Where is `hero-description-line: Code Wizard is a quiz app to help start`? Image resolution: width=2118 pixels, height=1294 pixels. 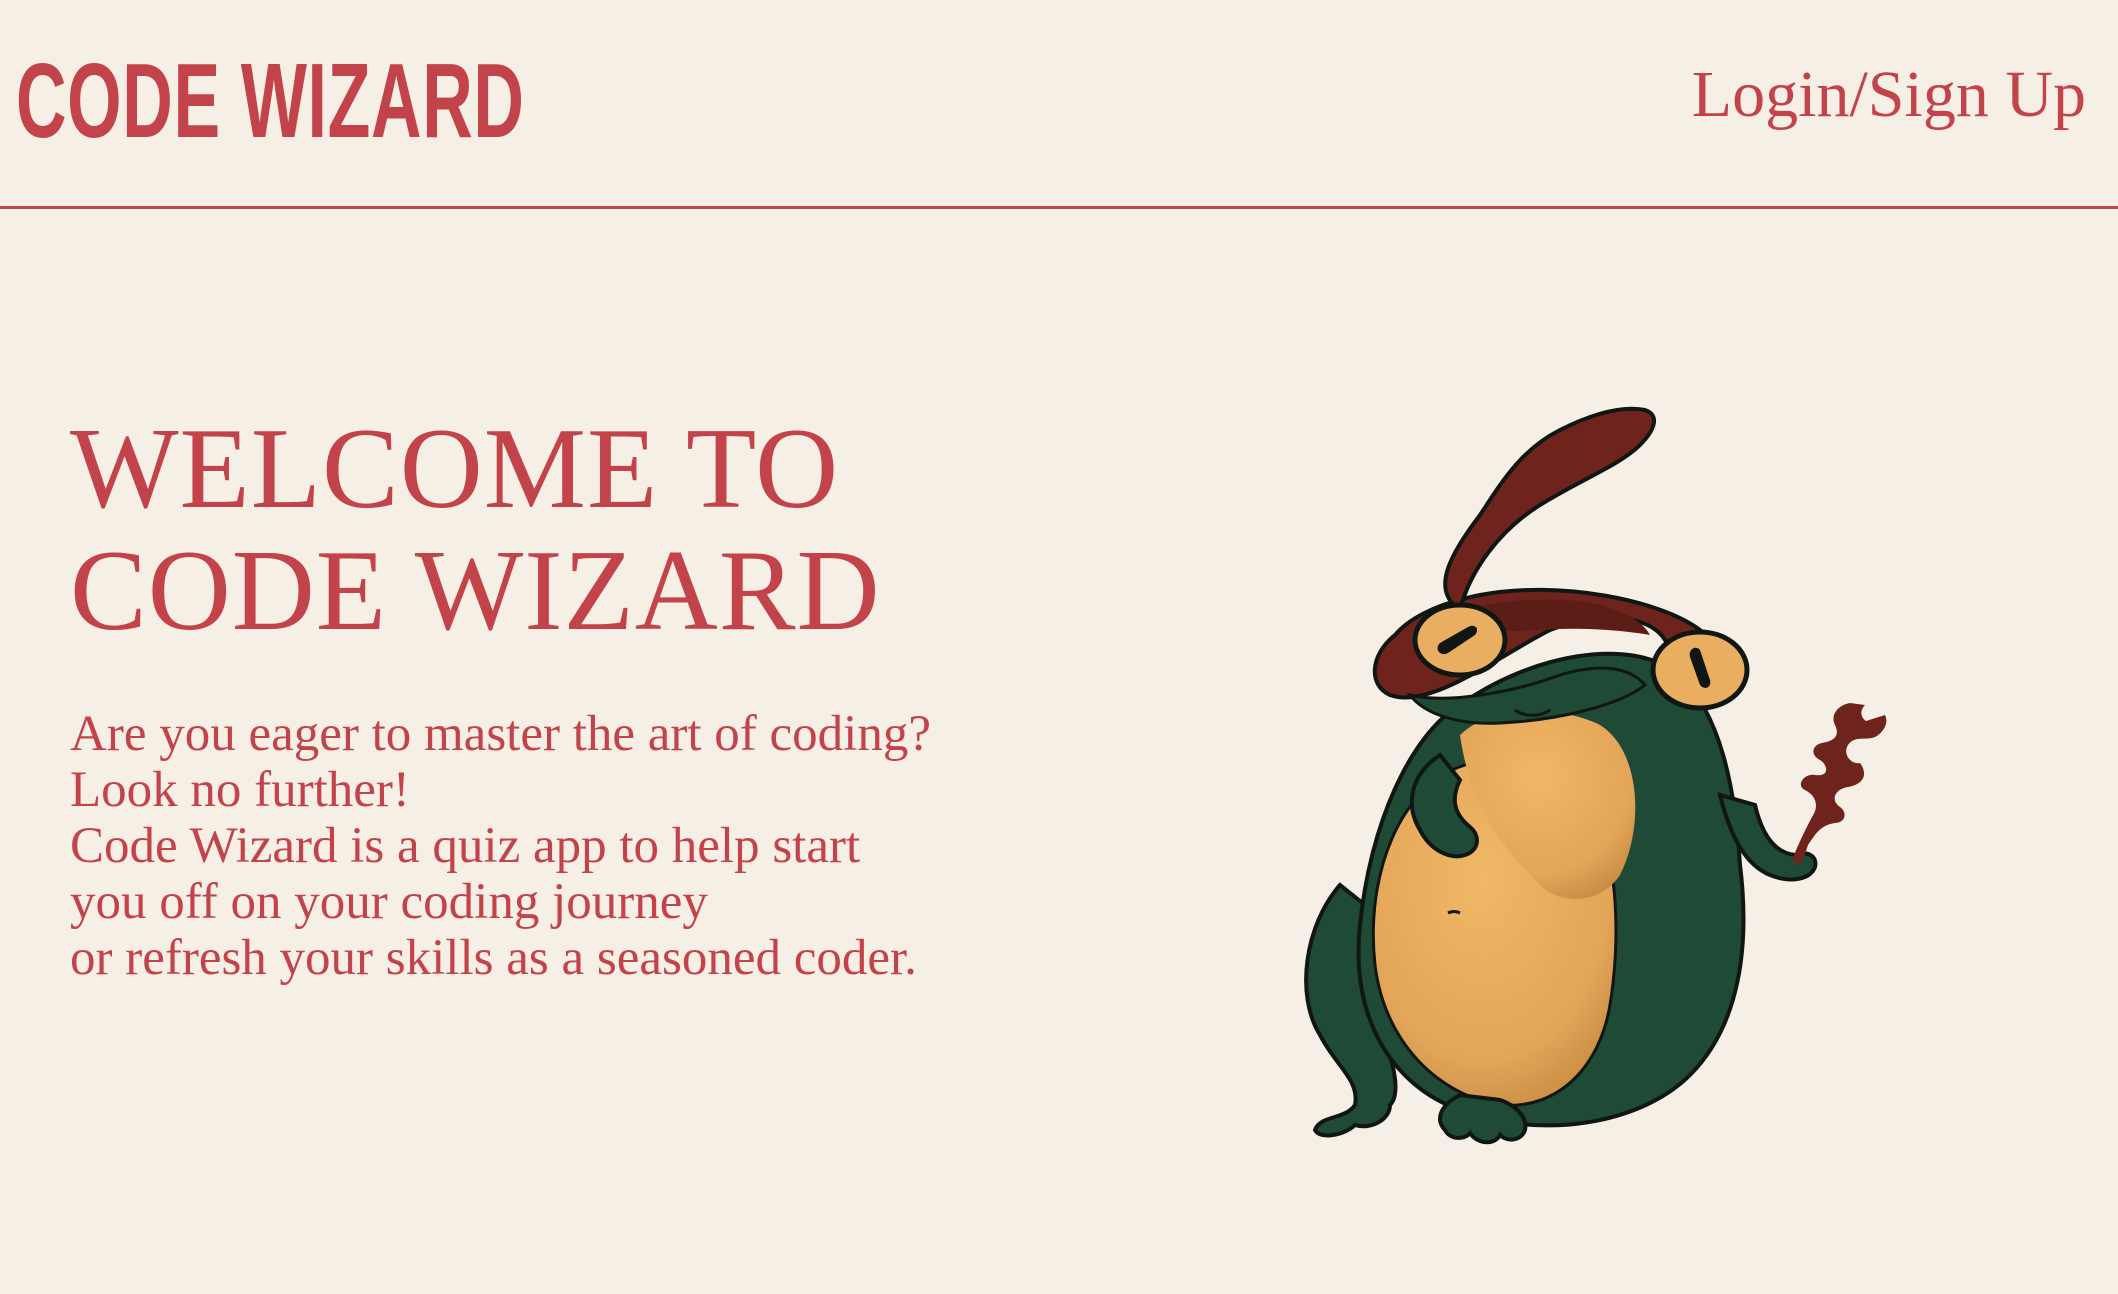 hero-description-line: Code Wizard is a quiz app to help start is located at coordinates (465, 846).